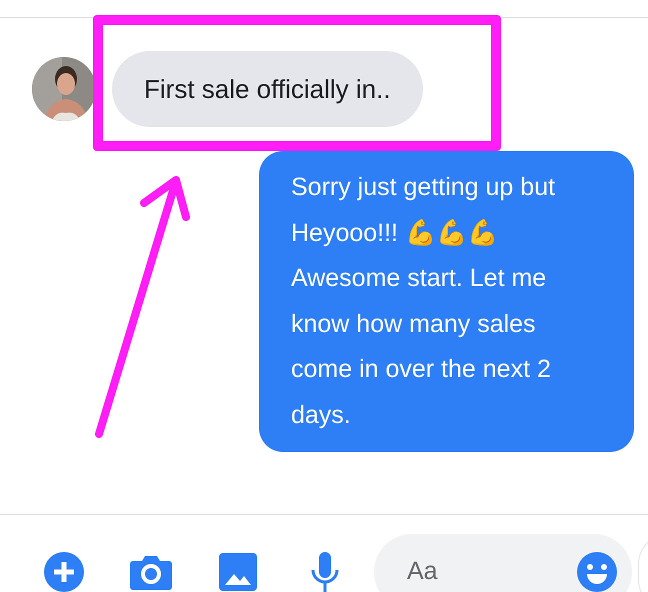 Image resolution: width=648 pixels, height=592 pixels. What do you see at coordinates (267, 89) in the screenshot?
I see `message-bubble: First sale officially in..` at bounding box center [267, 89].